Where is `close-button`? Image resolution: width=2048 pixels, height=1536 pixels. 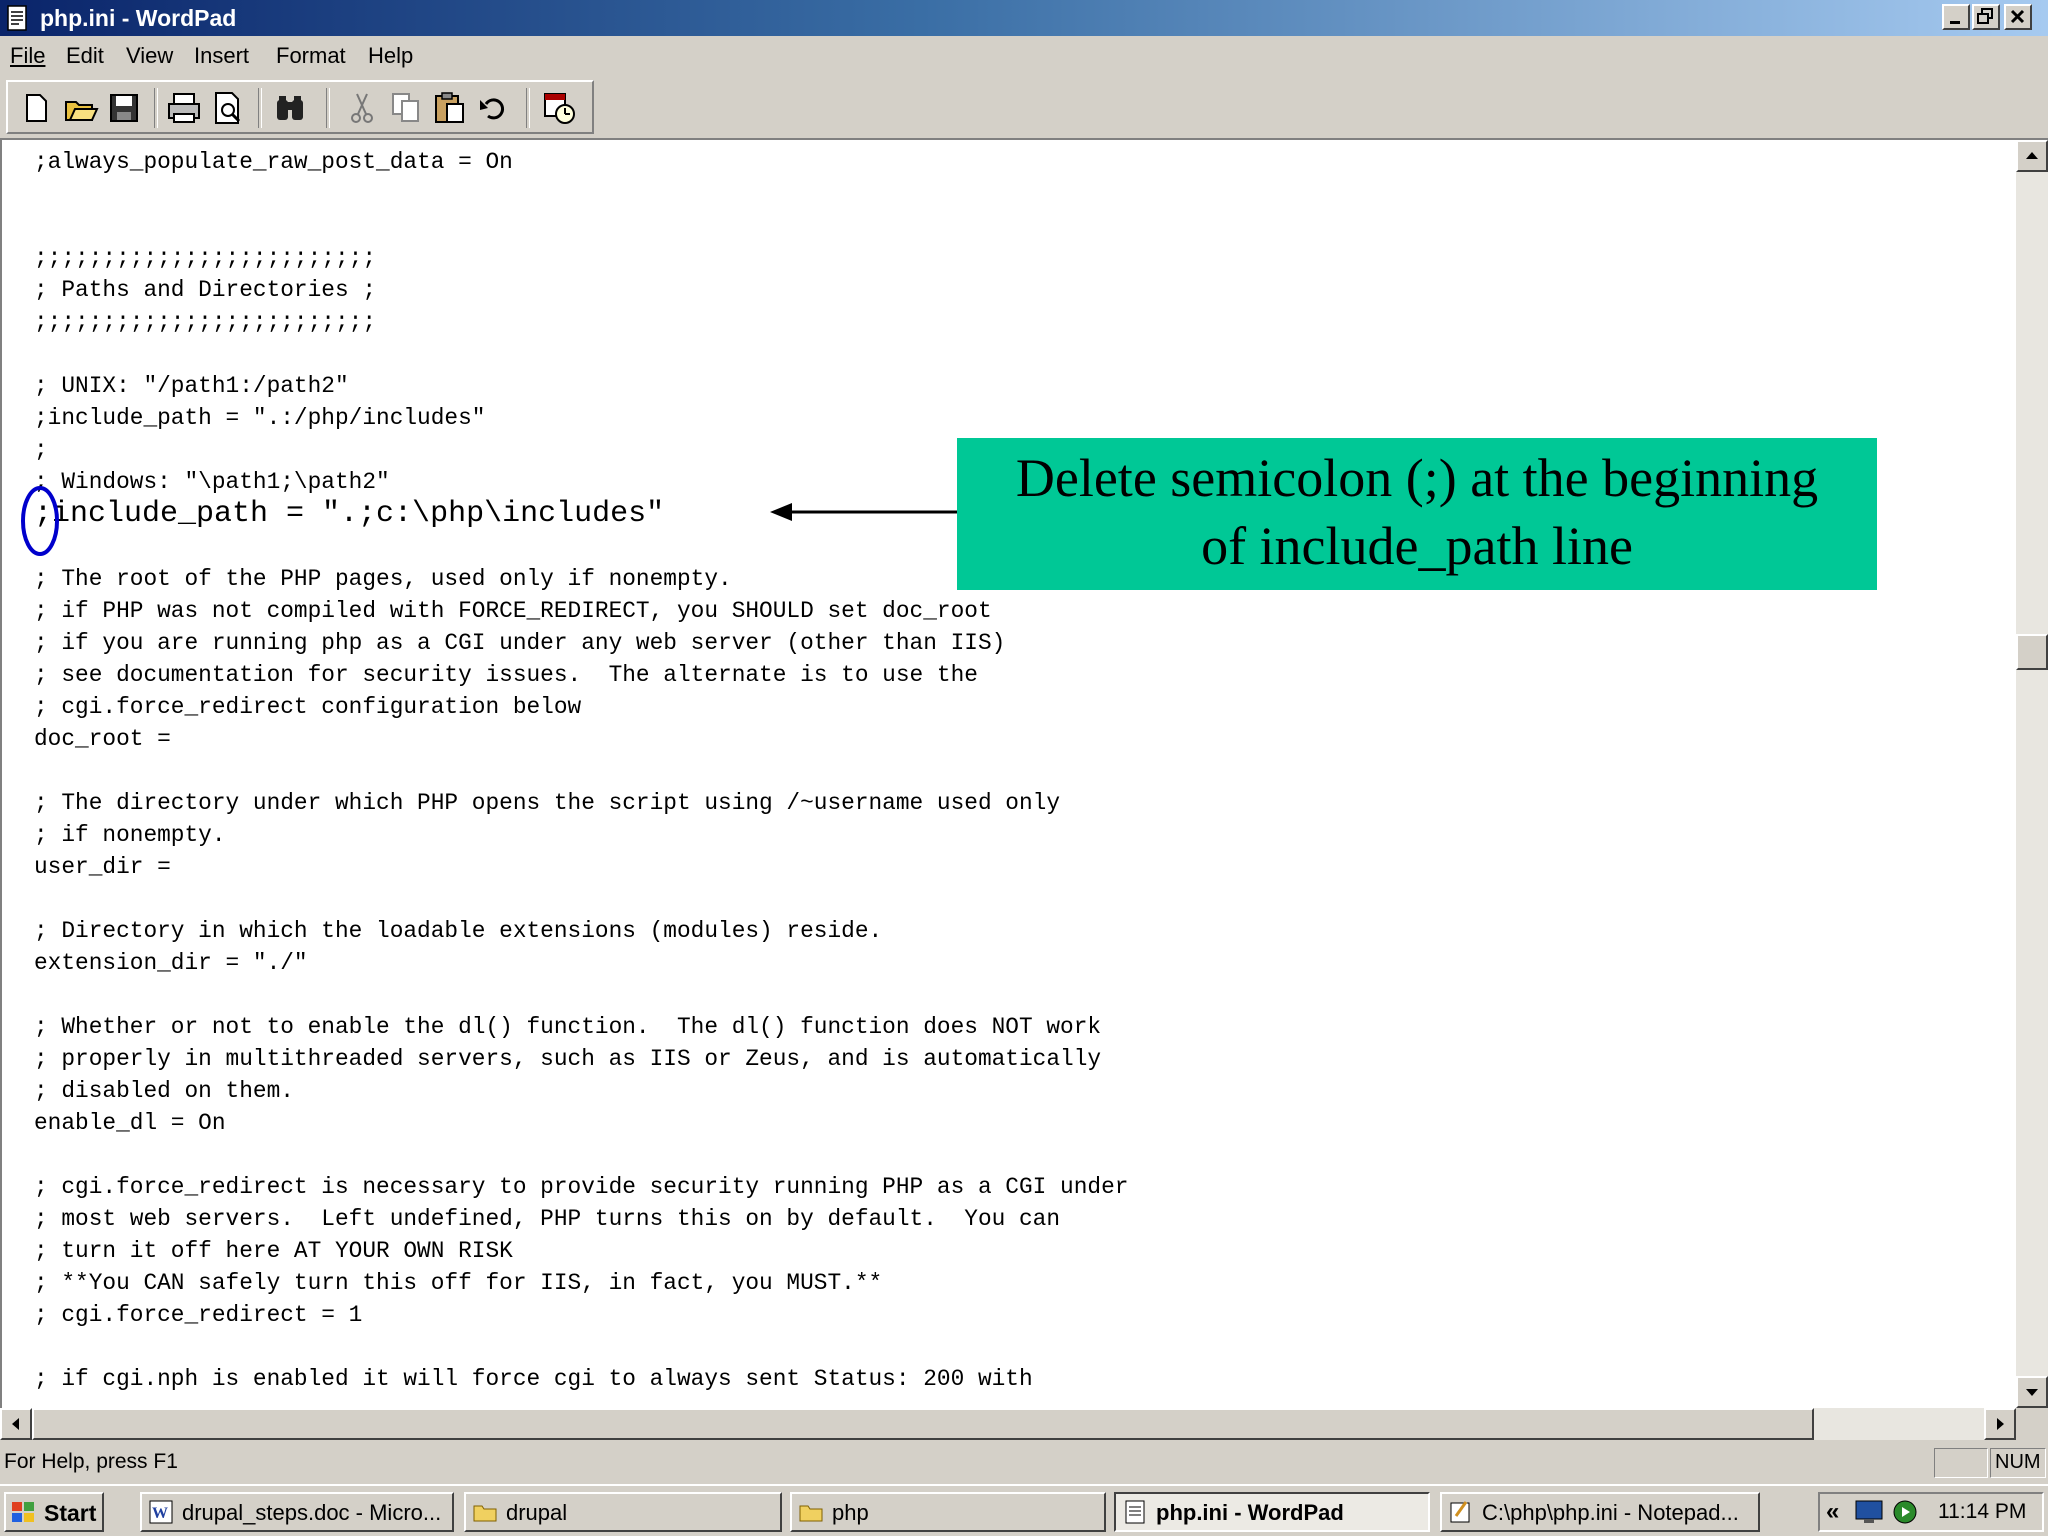 close-button is located at coordinates (2018, 17).